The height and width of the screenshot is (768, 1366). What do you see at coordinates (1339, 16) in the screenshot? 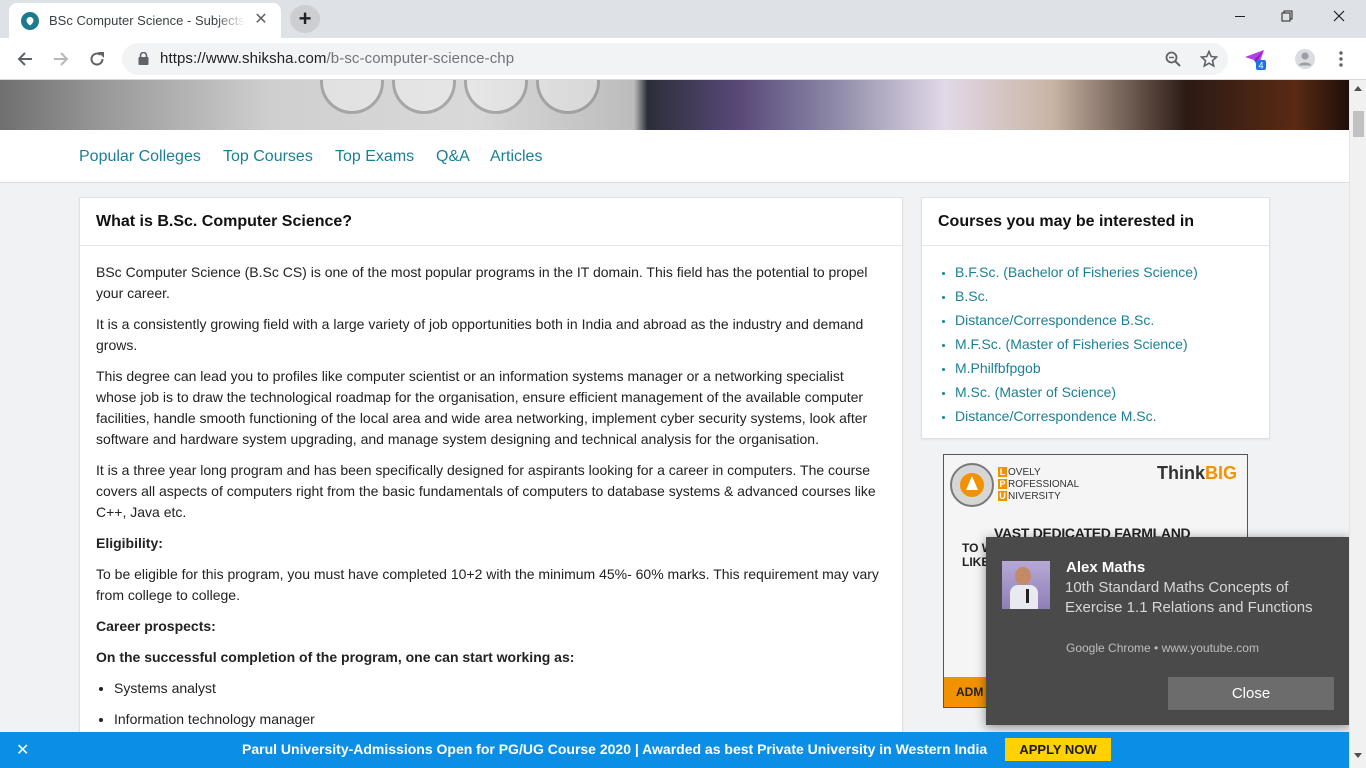
I see `window-close-icon` at bounding box center [1339, 16].